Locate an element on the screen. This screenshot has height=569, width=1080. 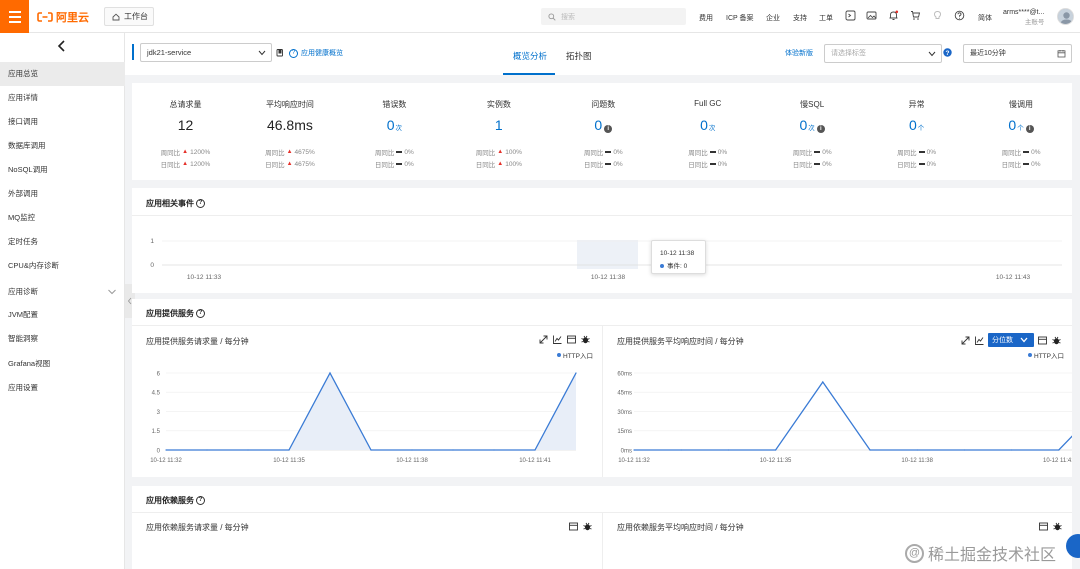
events-chart: 1 0 10-12 11:33 10-12 11:38 10-12 11:43 is located at coordinates (602, 254).